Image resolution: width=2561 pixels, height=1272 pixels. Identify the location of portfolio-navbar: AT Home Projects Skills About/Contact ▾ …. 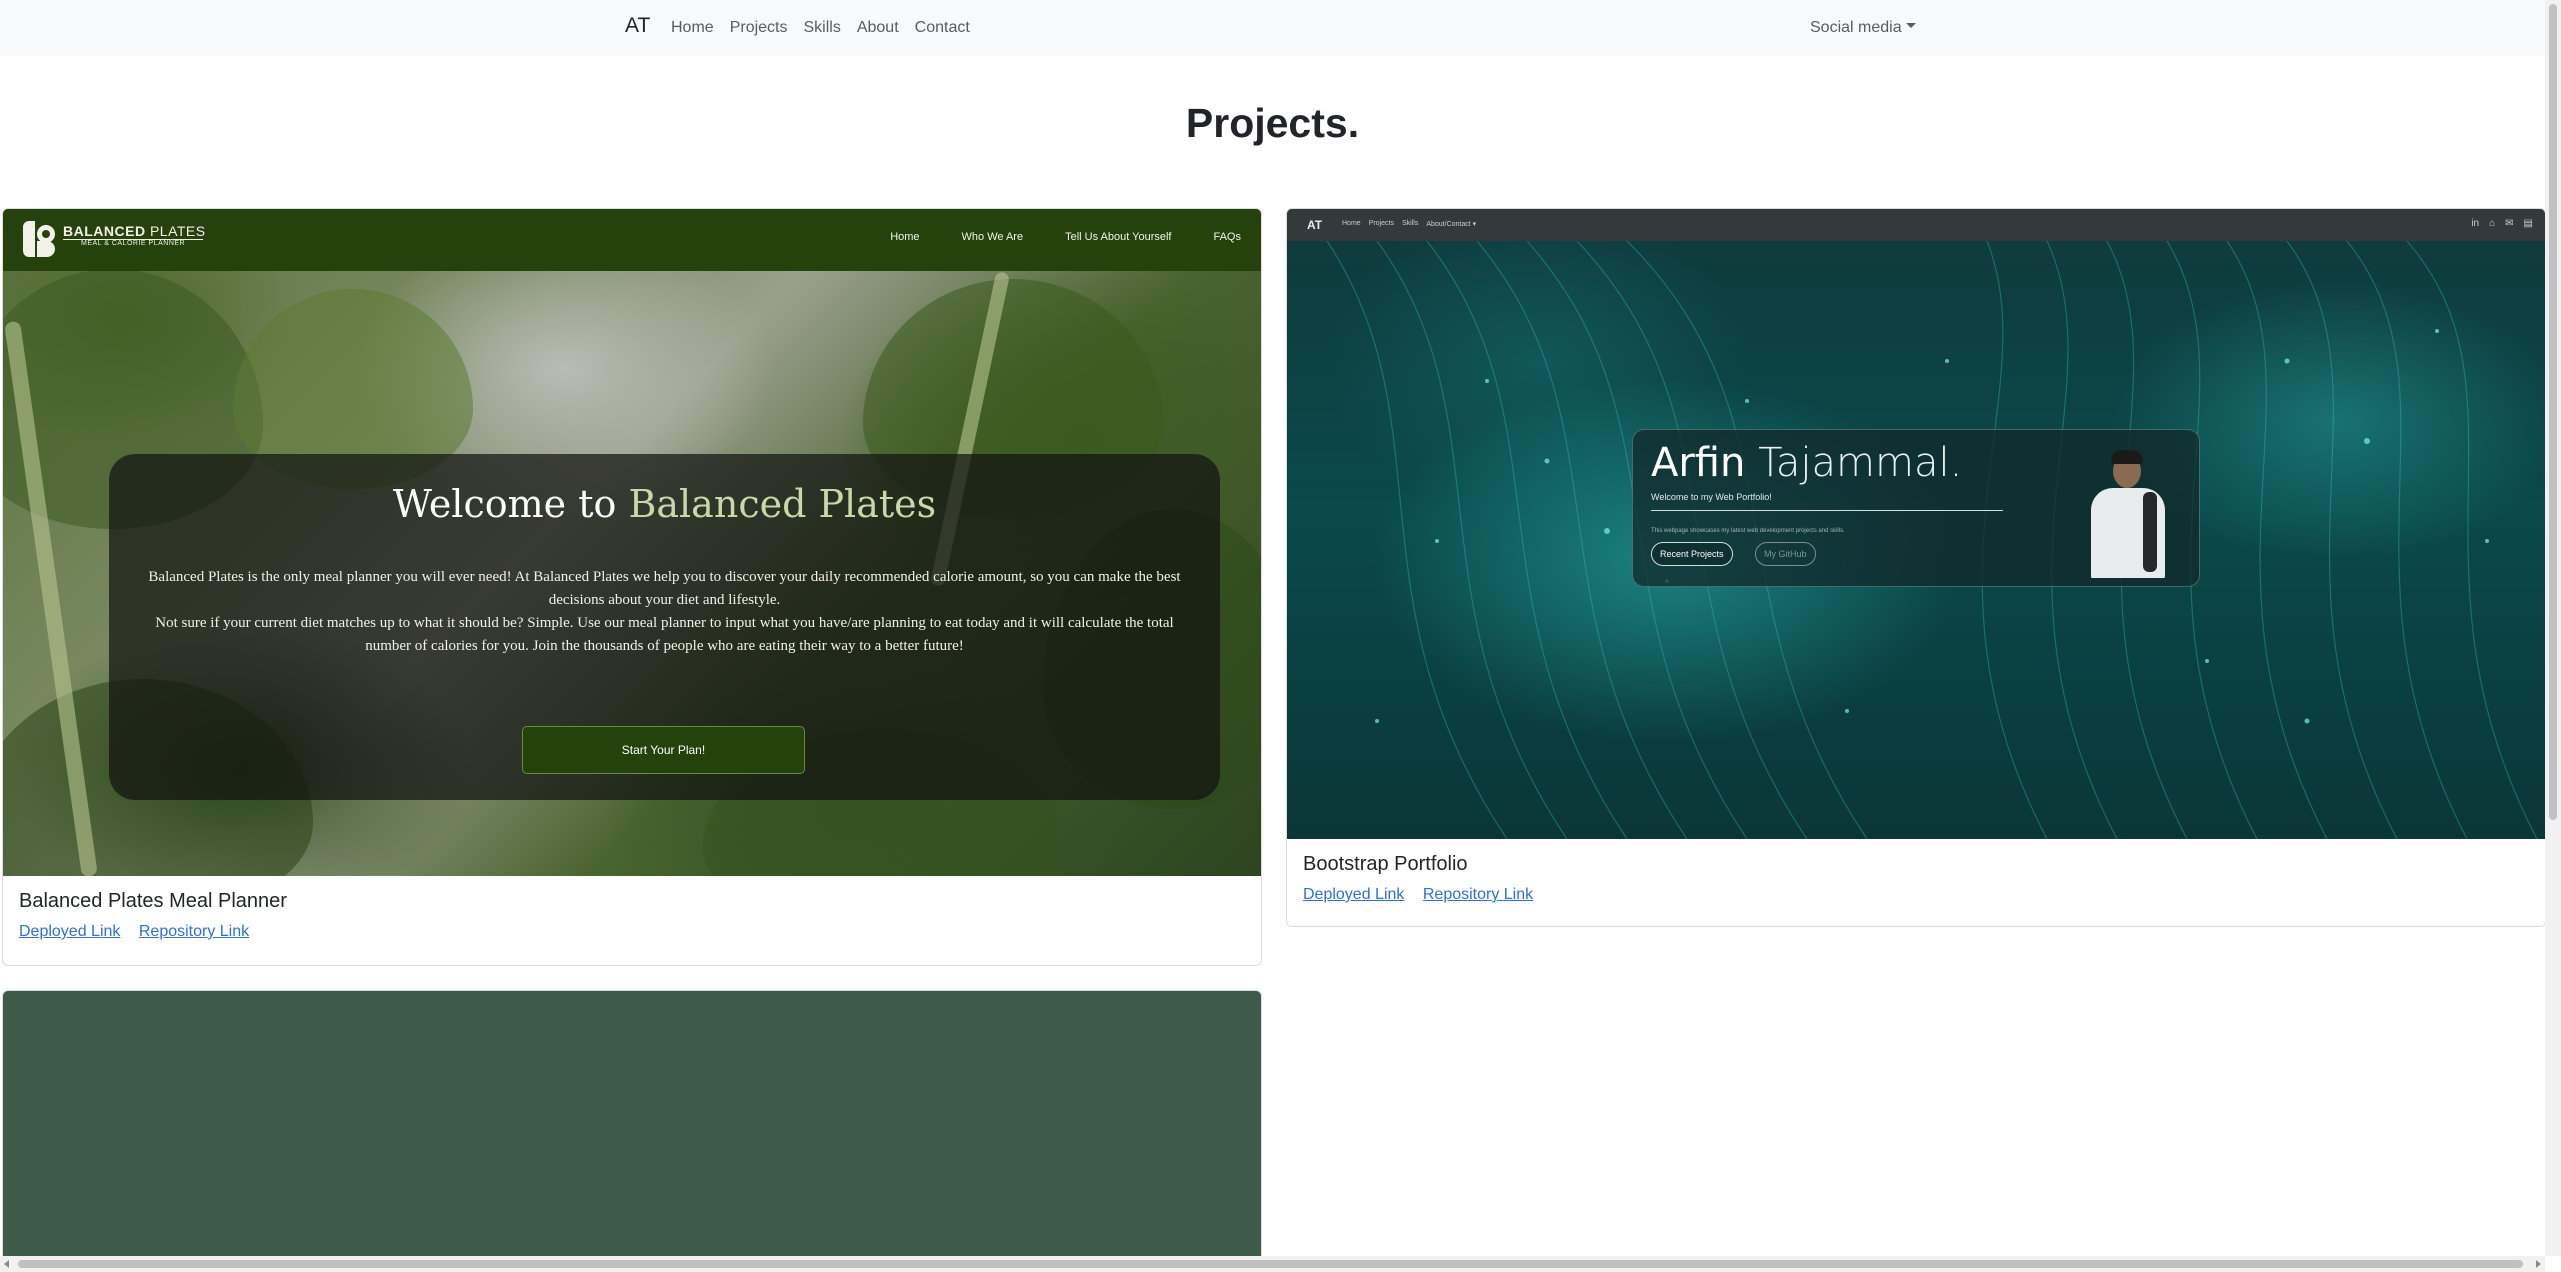
(1916, 225).